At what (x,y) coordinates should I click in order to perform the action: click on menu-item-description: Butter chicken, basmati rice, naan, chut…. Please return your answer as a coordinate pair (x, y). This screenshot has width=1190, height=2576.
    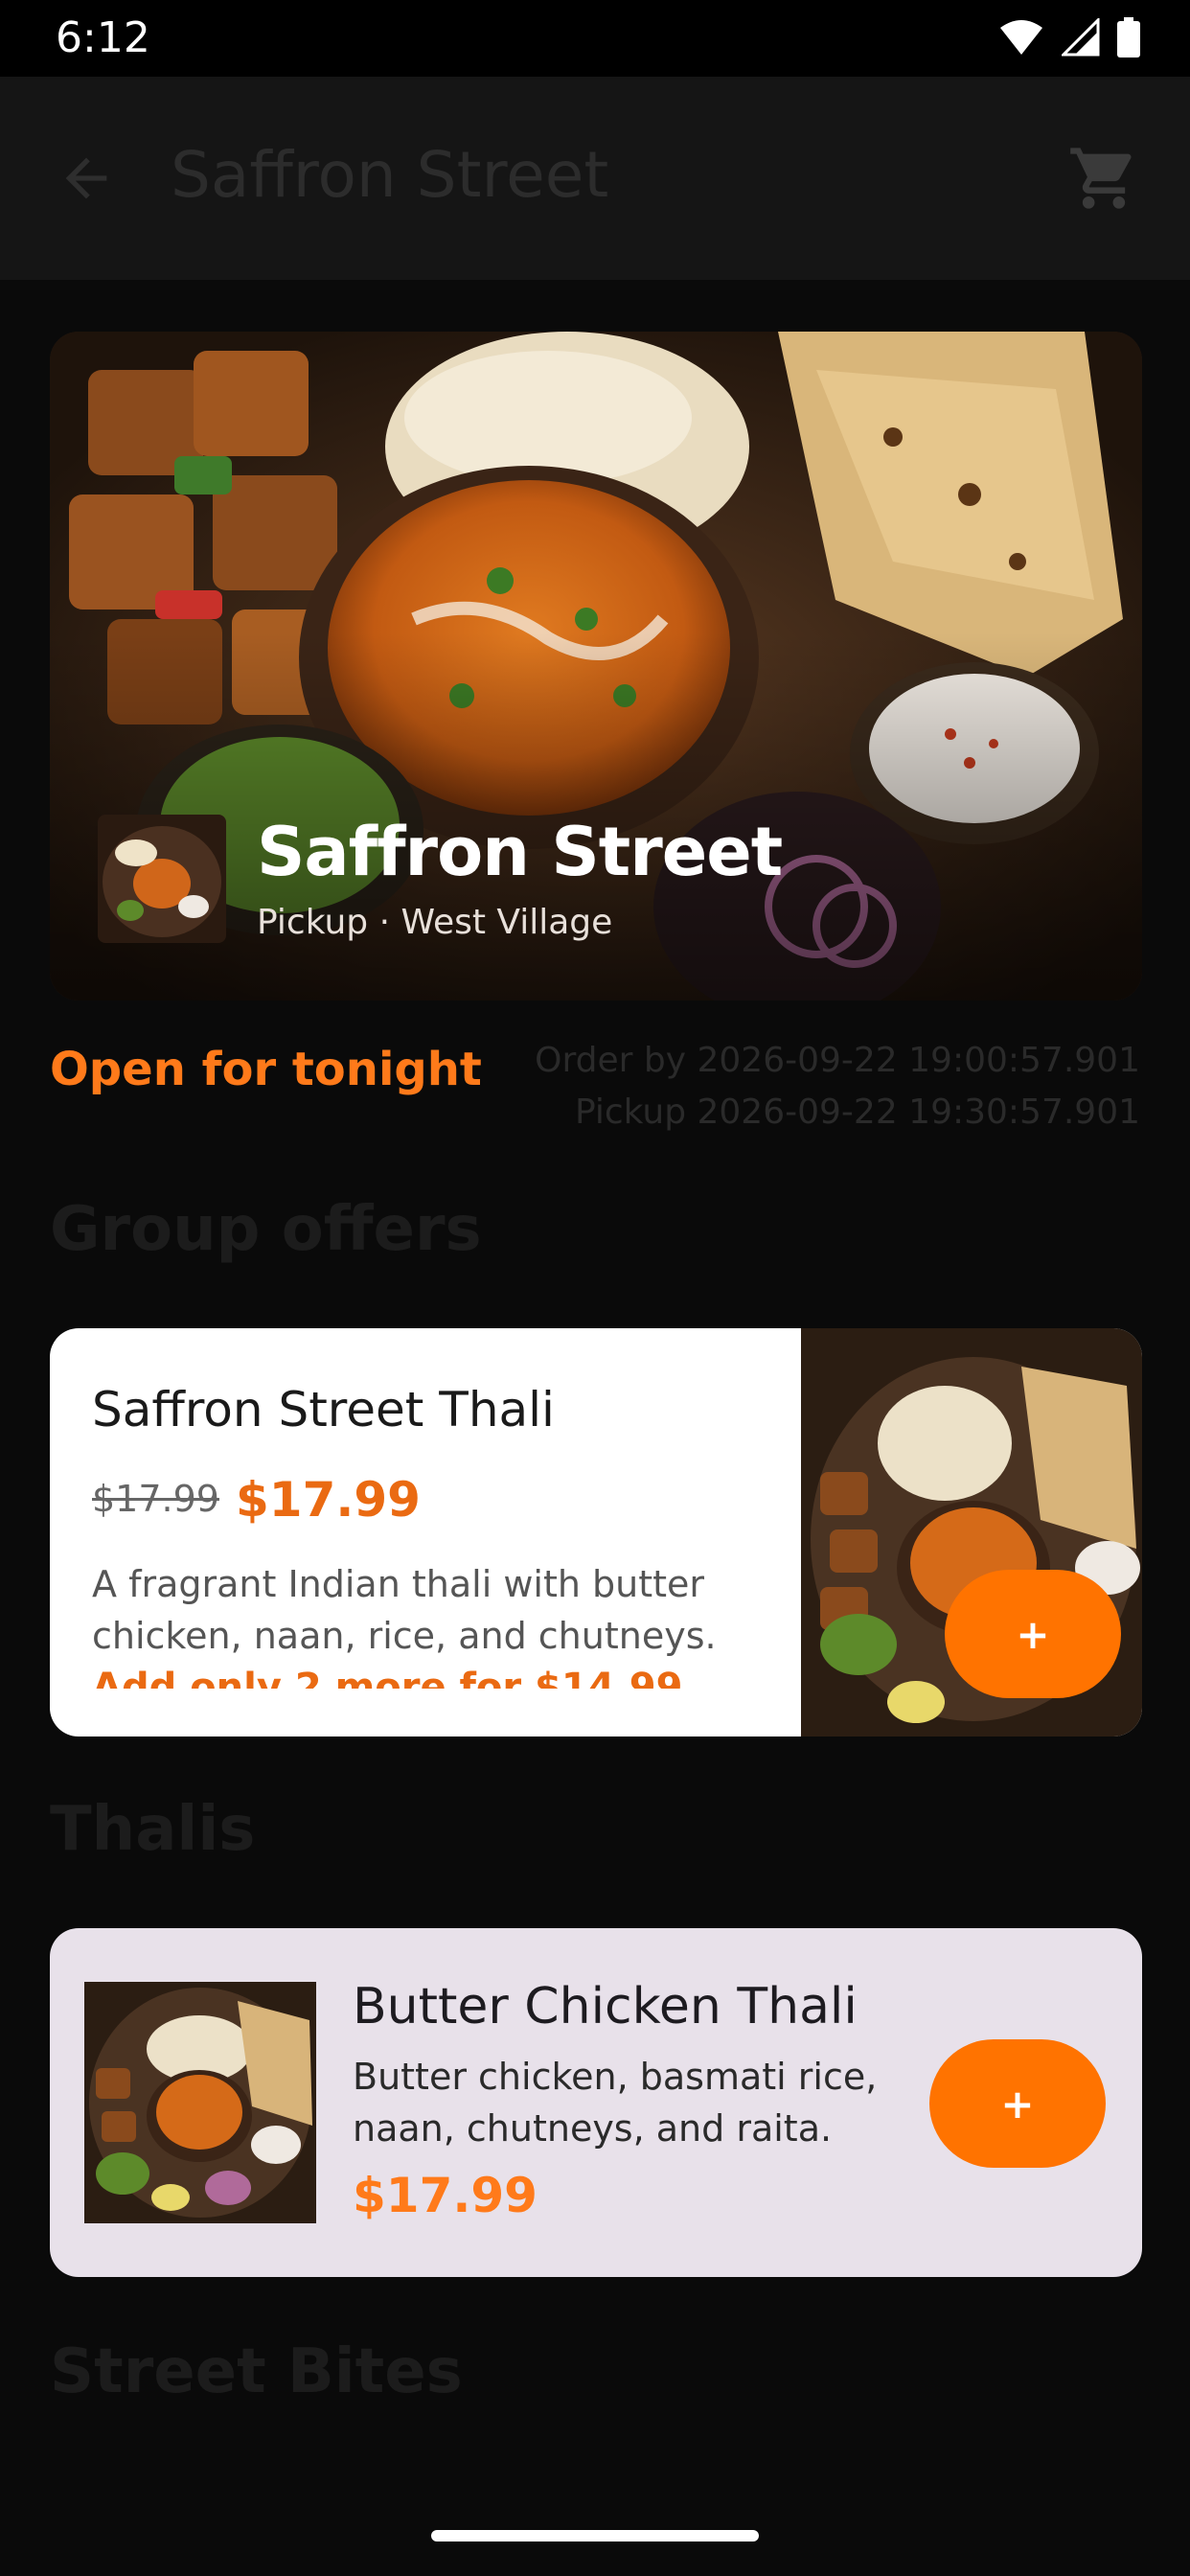
    Looking at the image, I should click on (616, 2103).